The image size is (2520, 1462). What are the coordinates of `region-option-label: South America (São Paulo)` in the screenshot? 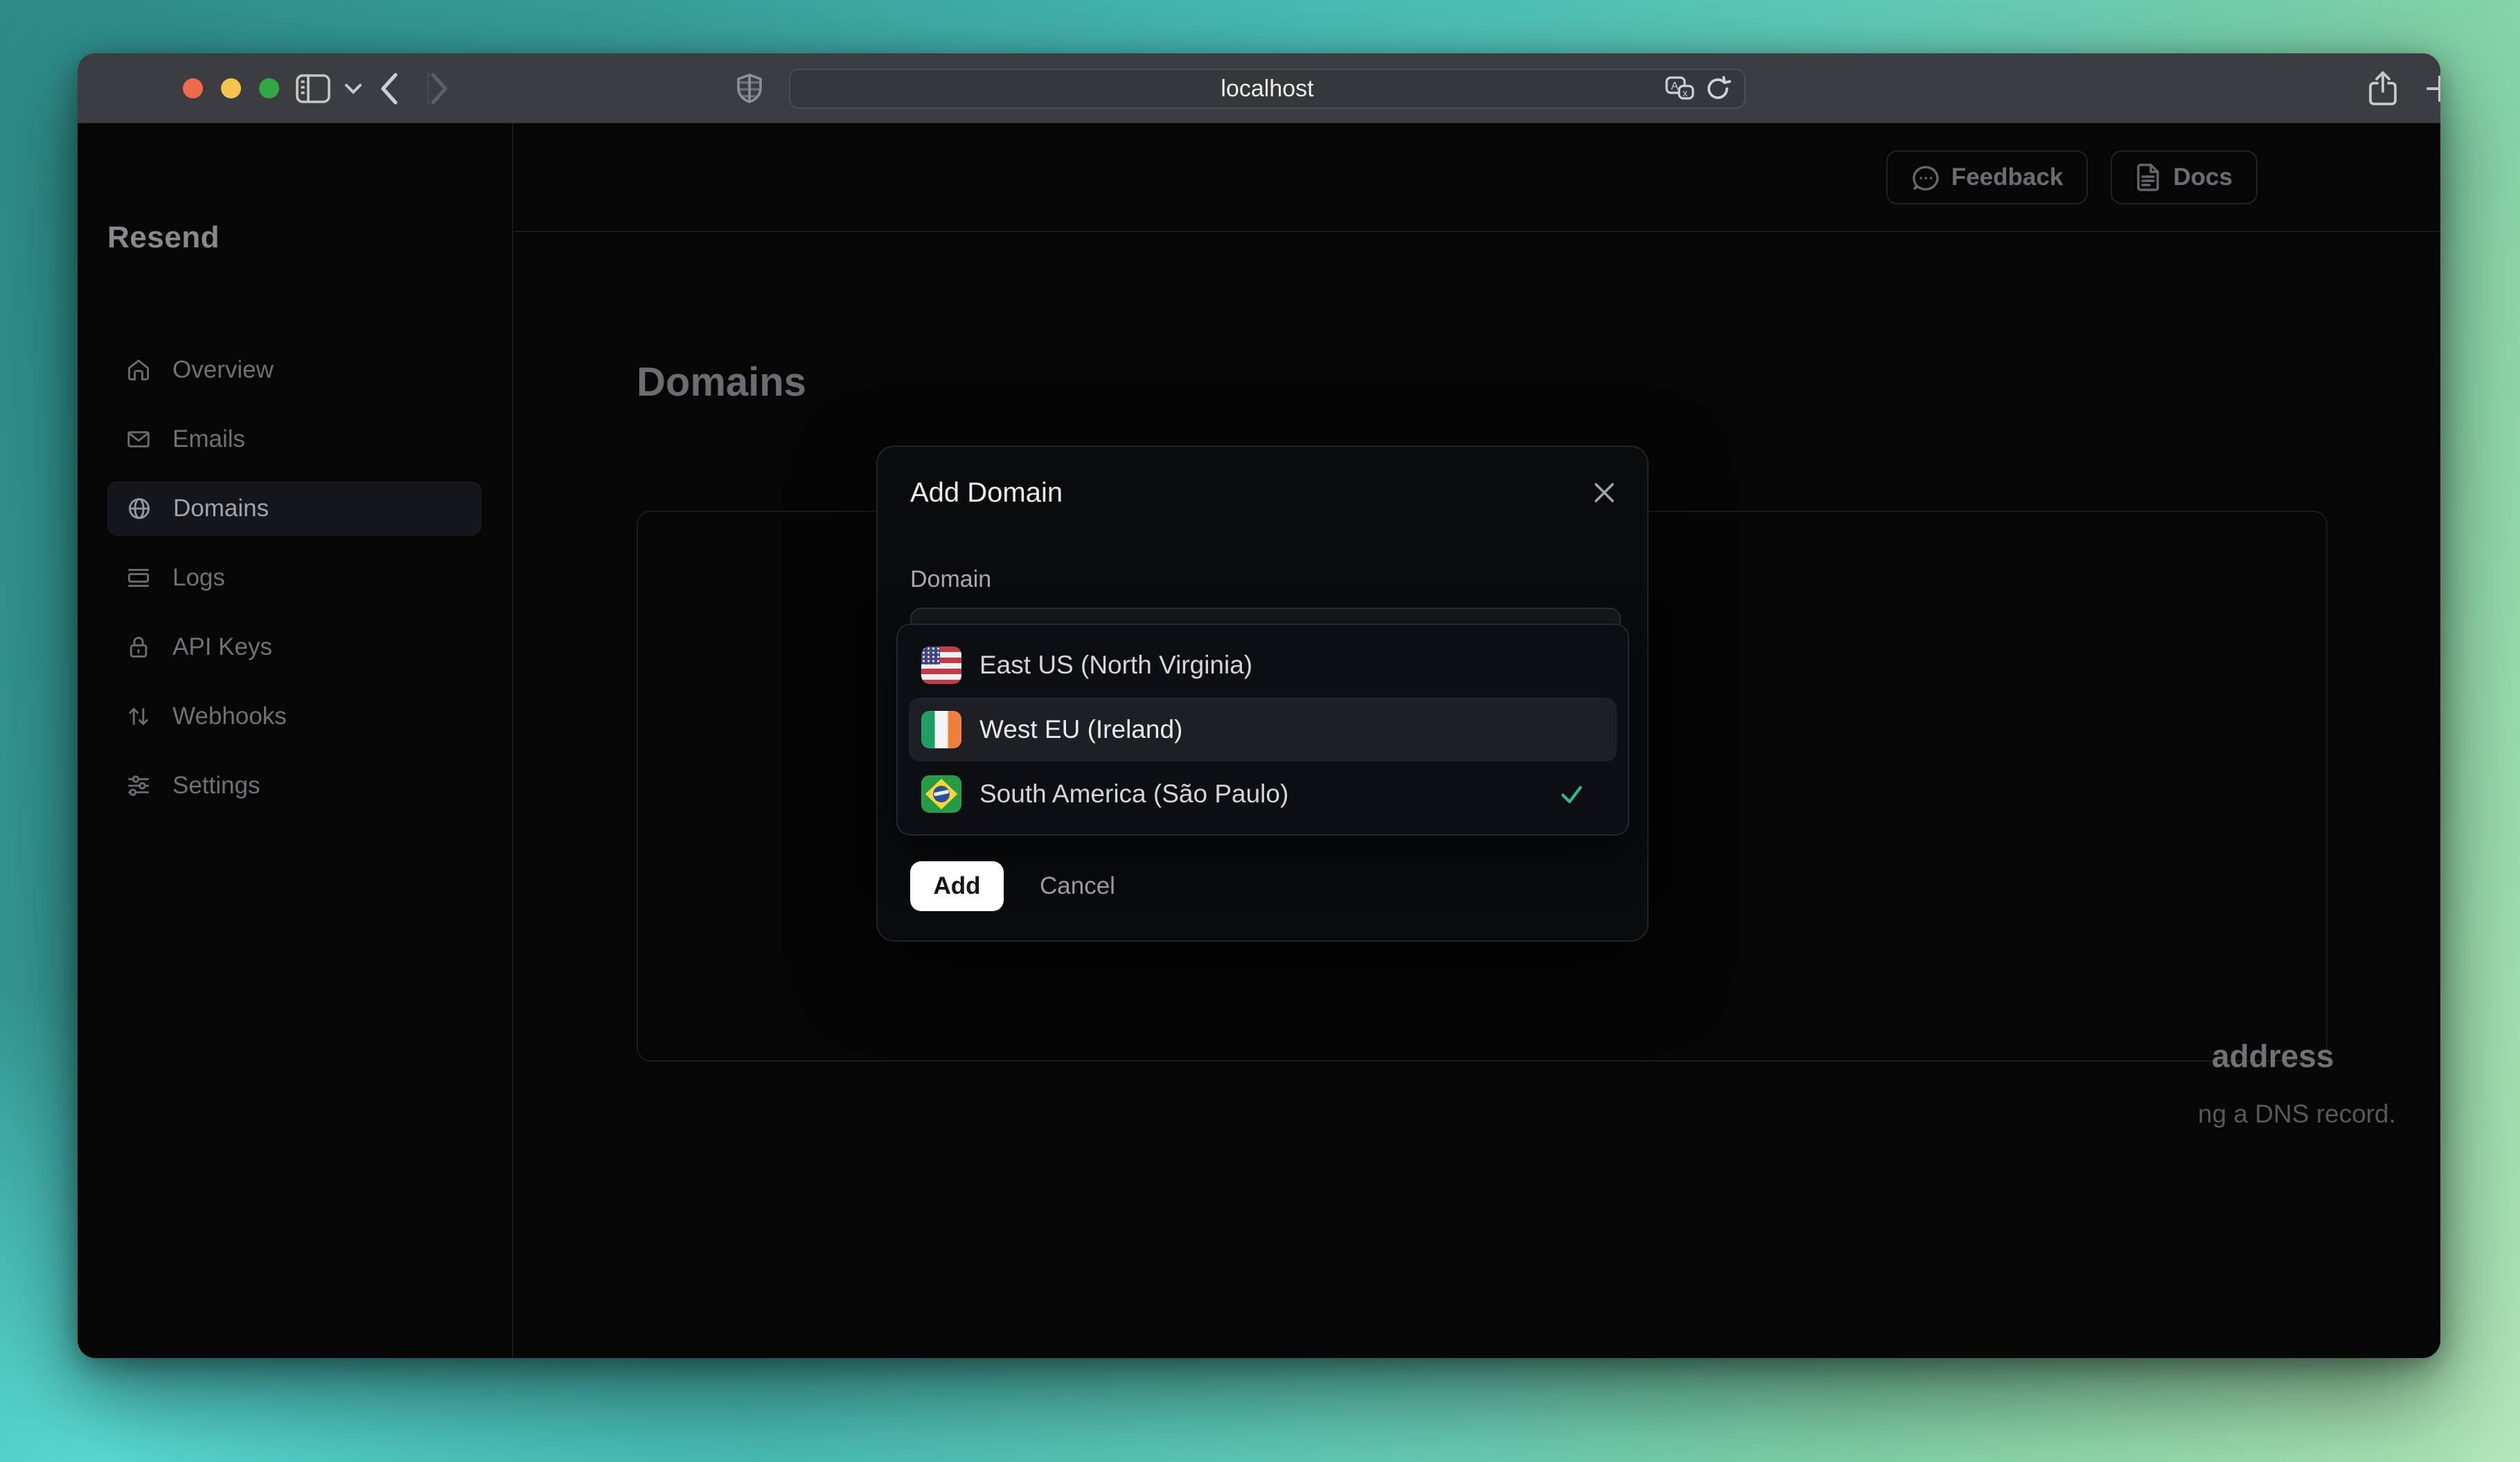 It's located at (1134, 794).